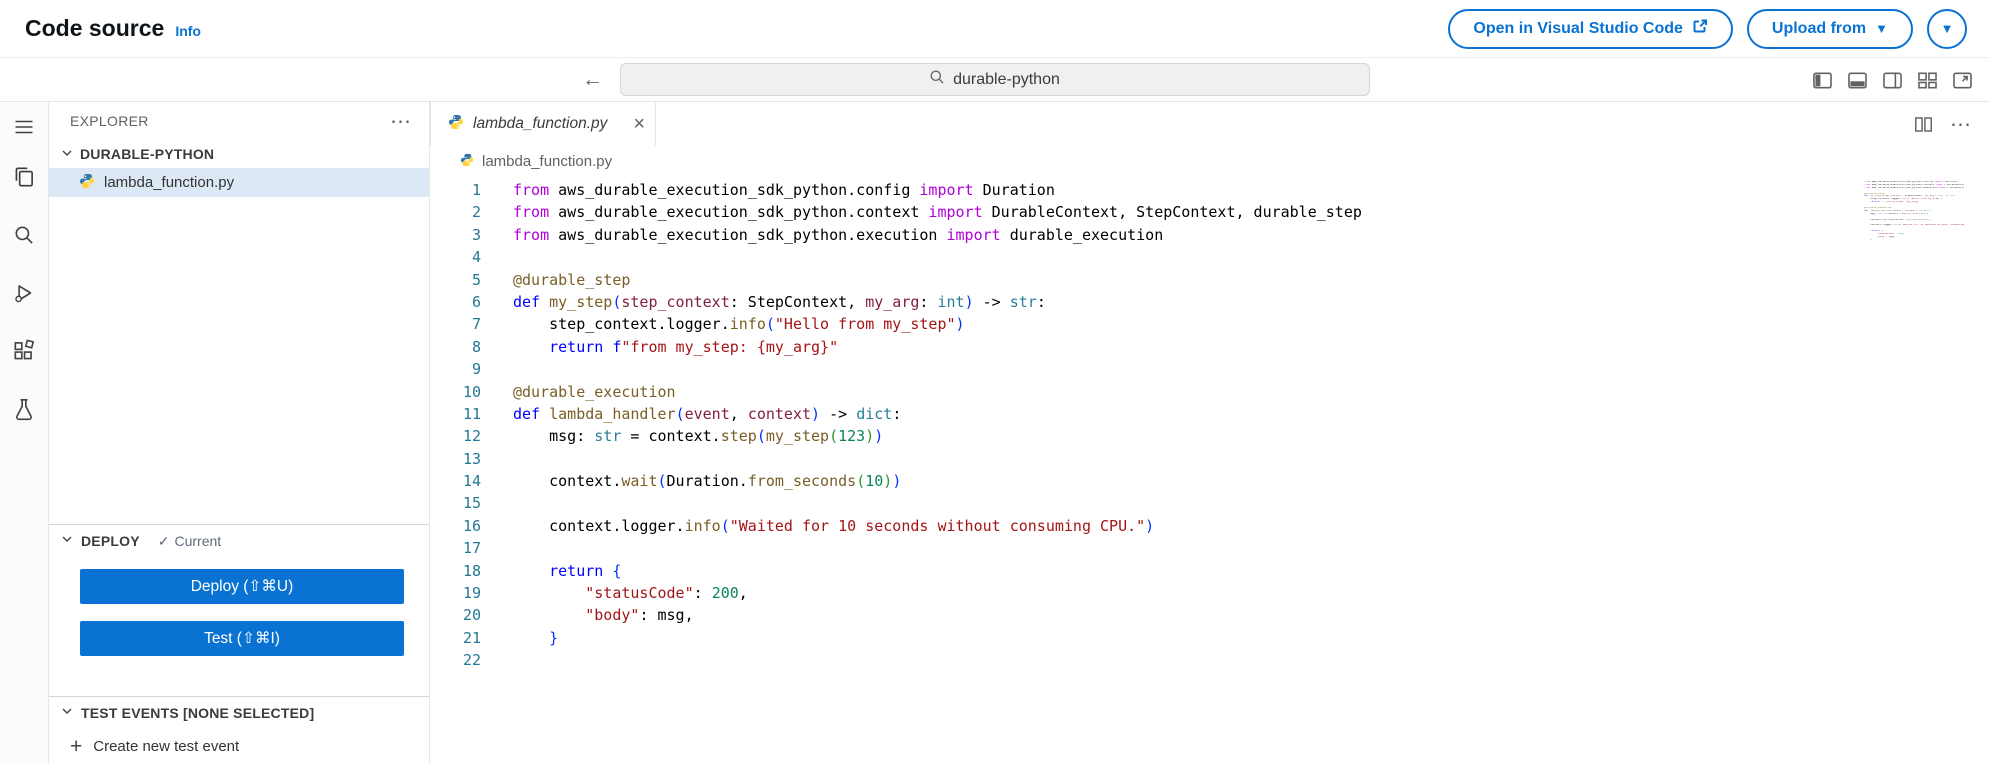 This screenshot has width=1989, height=763. I want to click on code-line: 20 "body": msg,, so click(1209, 615).